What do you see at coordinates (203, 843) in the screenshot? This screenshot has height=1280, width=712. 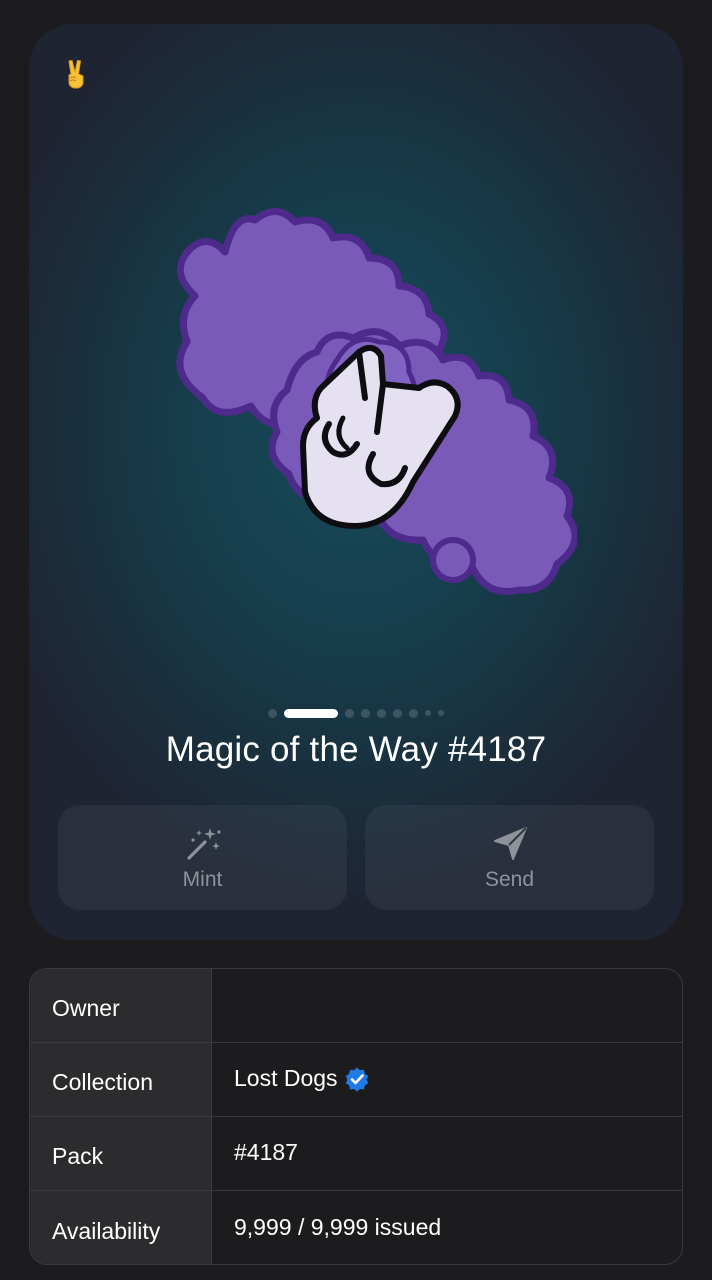 I see `magic-wand-icon` at bounding box center [203, 843].